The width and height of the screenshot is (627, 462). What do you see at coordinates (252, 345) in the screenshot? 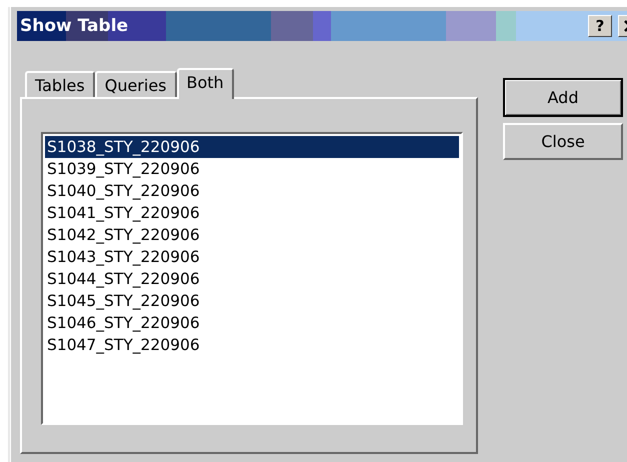
I see `list-item: S1047_STY_220906` at bounding box center [252, 345].